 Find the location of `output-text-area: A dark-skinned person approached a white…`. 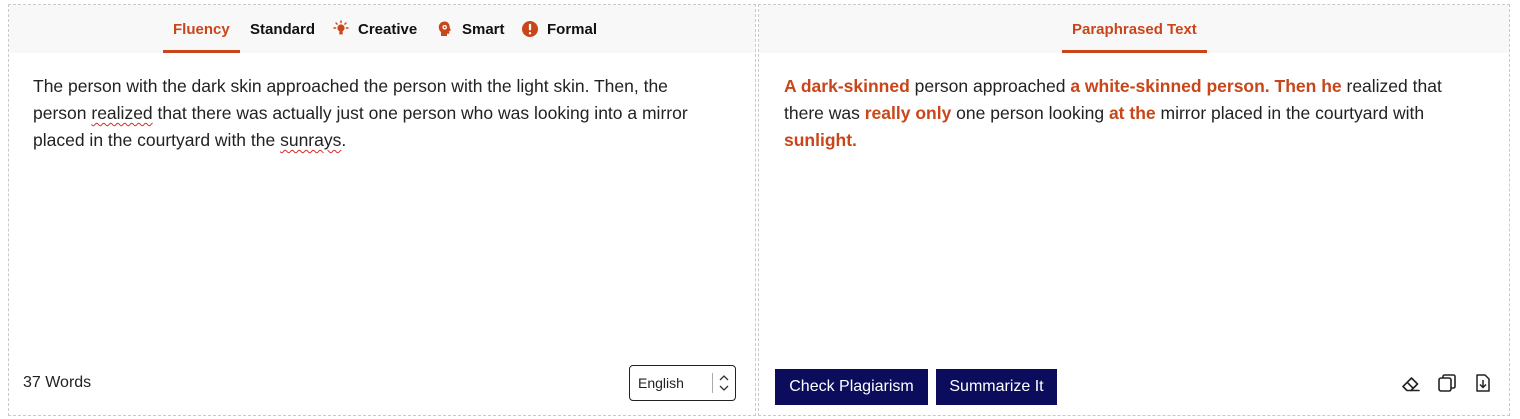

output-text-area: A dark-skinned person approached a white… is located at coordinates (1131, 113).